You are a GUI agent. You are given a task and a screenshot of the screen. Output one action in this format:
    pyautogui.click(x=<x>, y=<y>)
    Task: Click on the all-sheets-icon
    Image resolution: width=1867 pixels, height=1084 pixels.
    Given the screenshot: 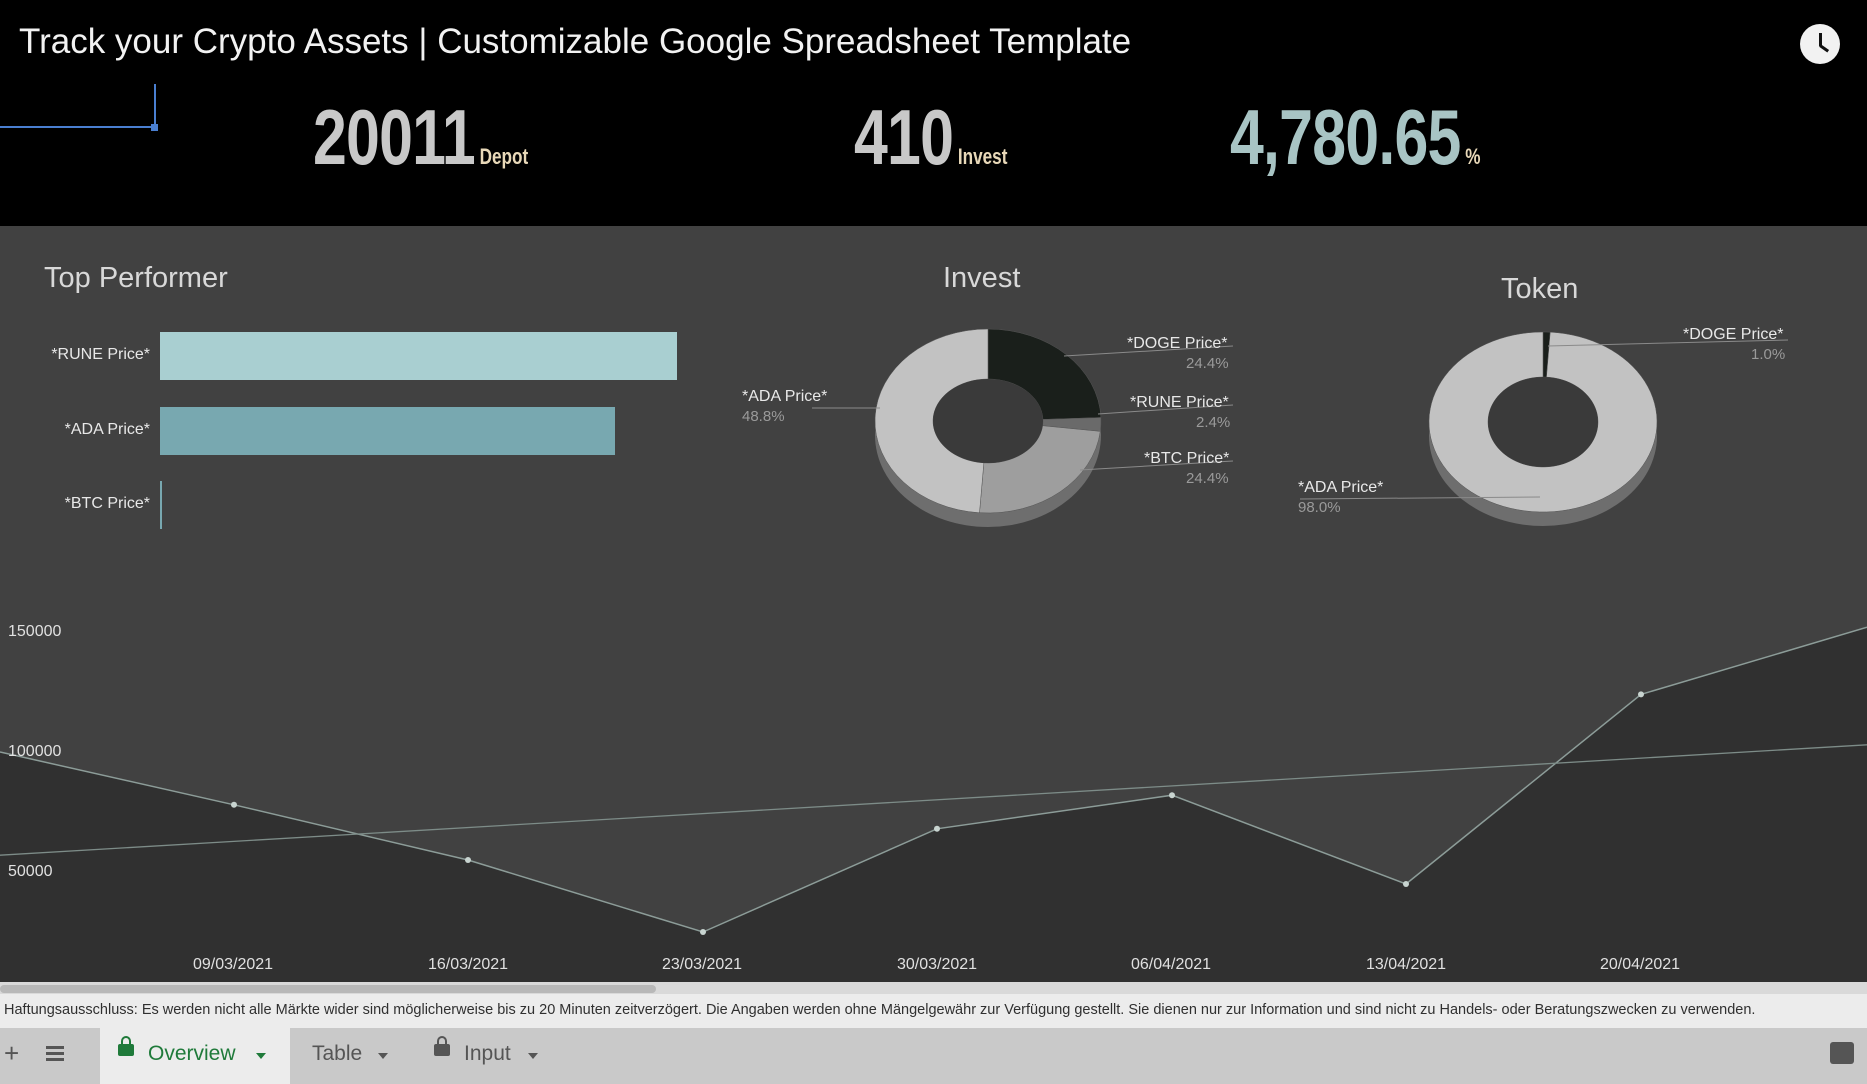 What is the action you would take?
    pyautogui.click(x=55, y=1053)
    